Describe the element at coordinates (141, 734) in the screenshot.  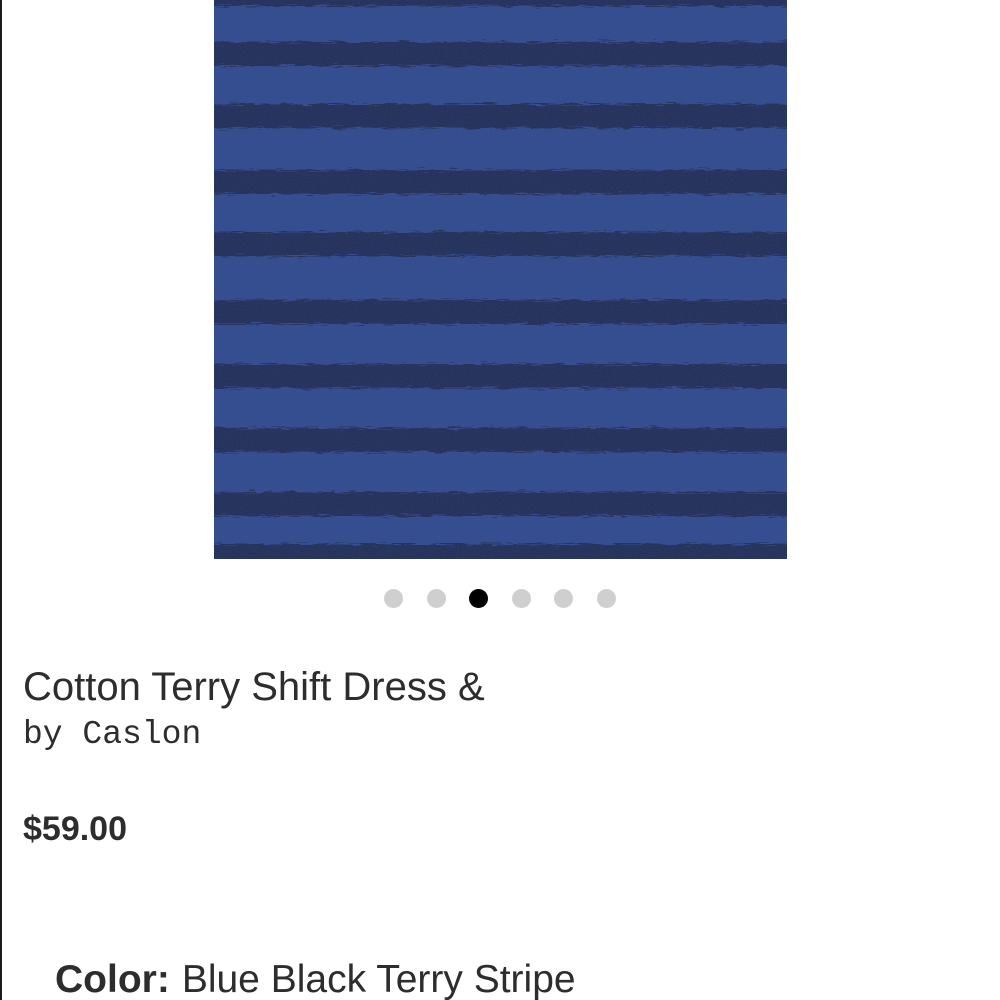
I see `brand-link: Caslon` at that location.